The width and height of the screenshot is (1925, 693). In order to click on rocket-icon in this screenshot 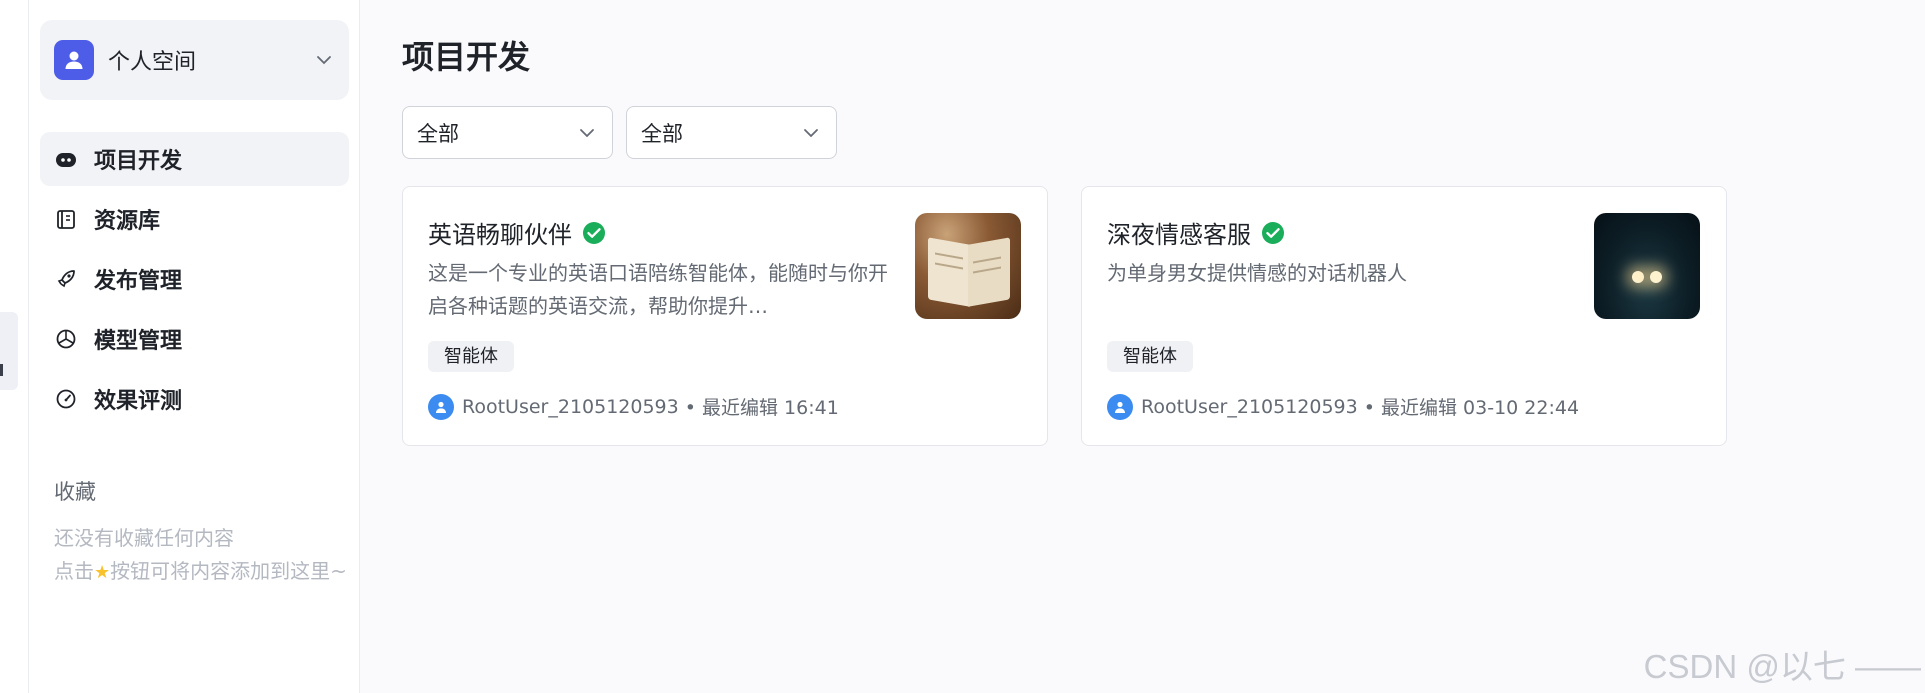, I will do `click(66, 279)`.